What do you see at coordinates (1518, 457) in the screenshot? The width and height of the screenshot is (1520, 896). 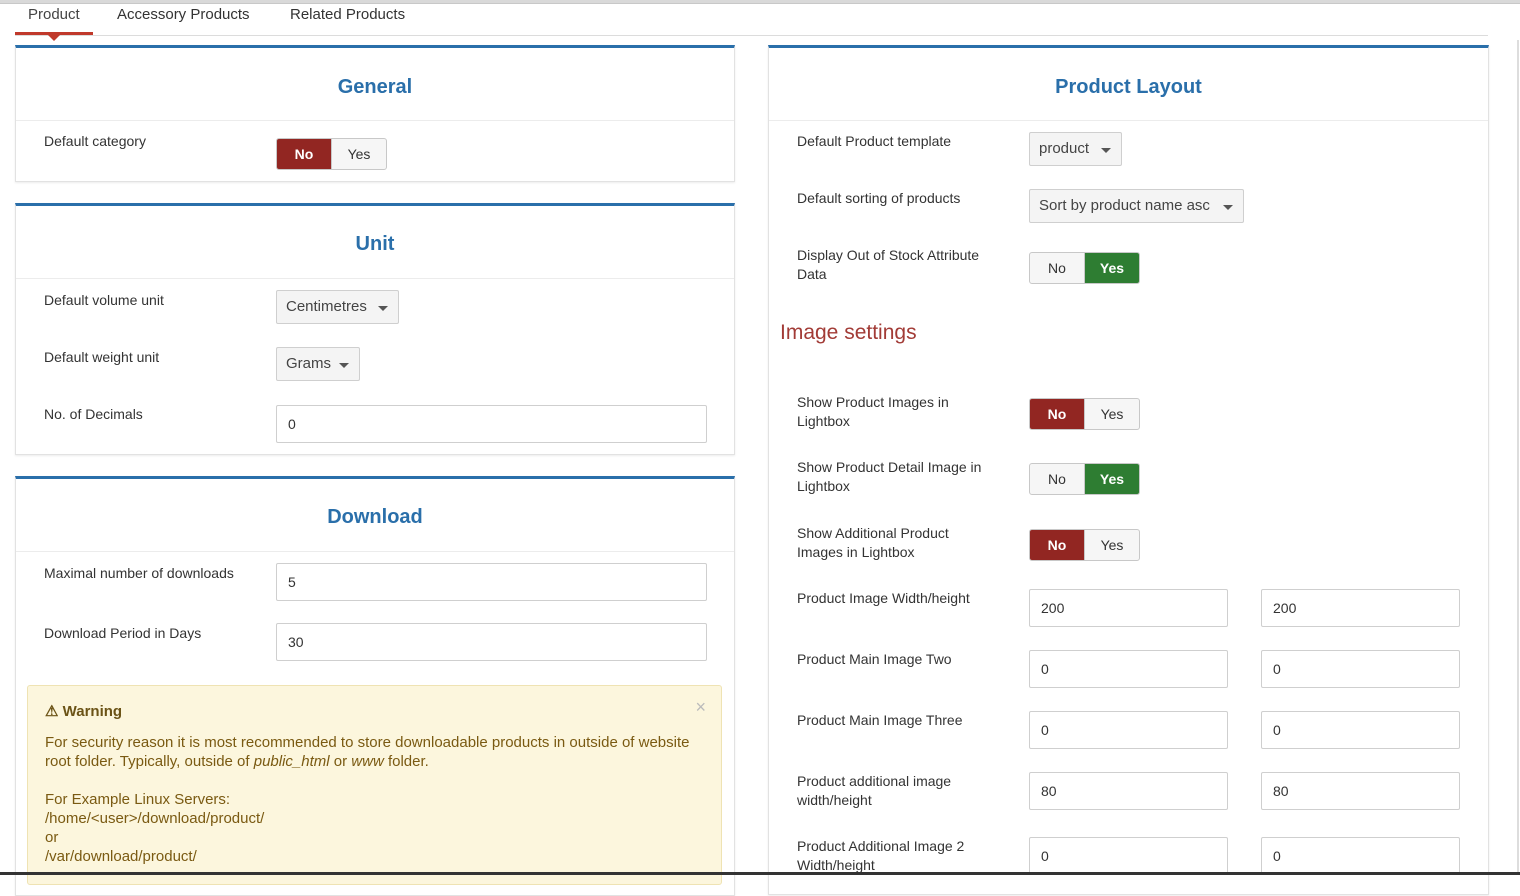 I see `scrollbar-track` at bounding box center [1518, 457].